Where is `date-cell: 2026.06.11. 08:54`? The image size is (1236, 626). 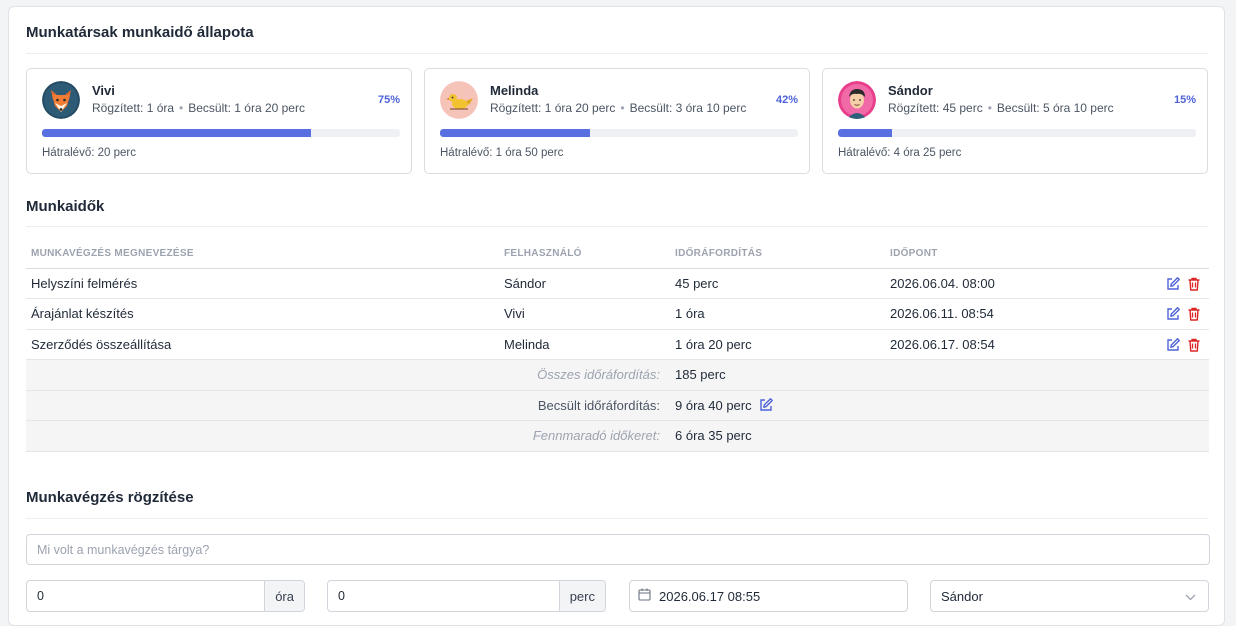
date-cell: 2026.06.11. 08:54 is located at coordinates (985, 314).